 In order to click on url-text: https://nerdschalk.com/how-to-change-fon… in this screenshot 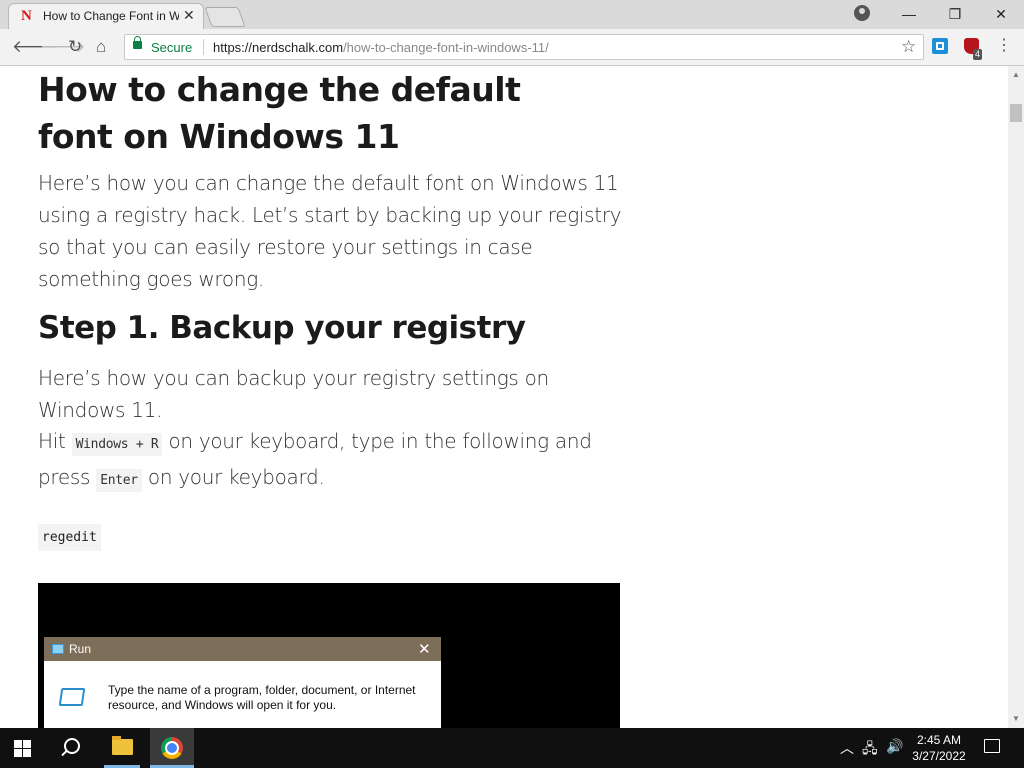, I will do `click(381, 47)`.